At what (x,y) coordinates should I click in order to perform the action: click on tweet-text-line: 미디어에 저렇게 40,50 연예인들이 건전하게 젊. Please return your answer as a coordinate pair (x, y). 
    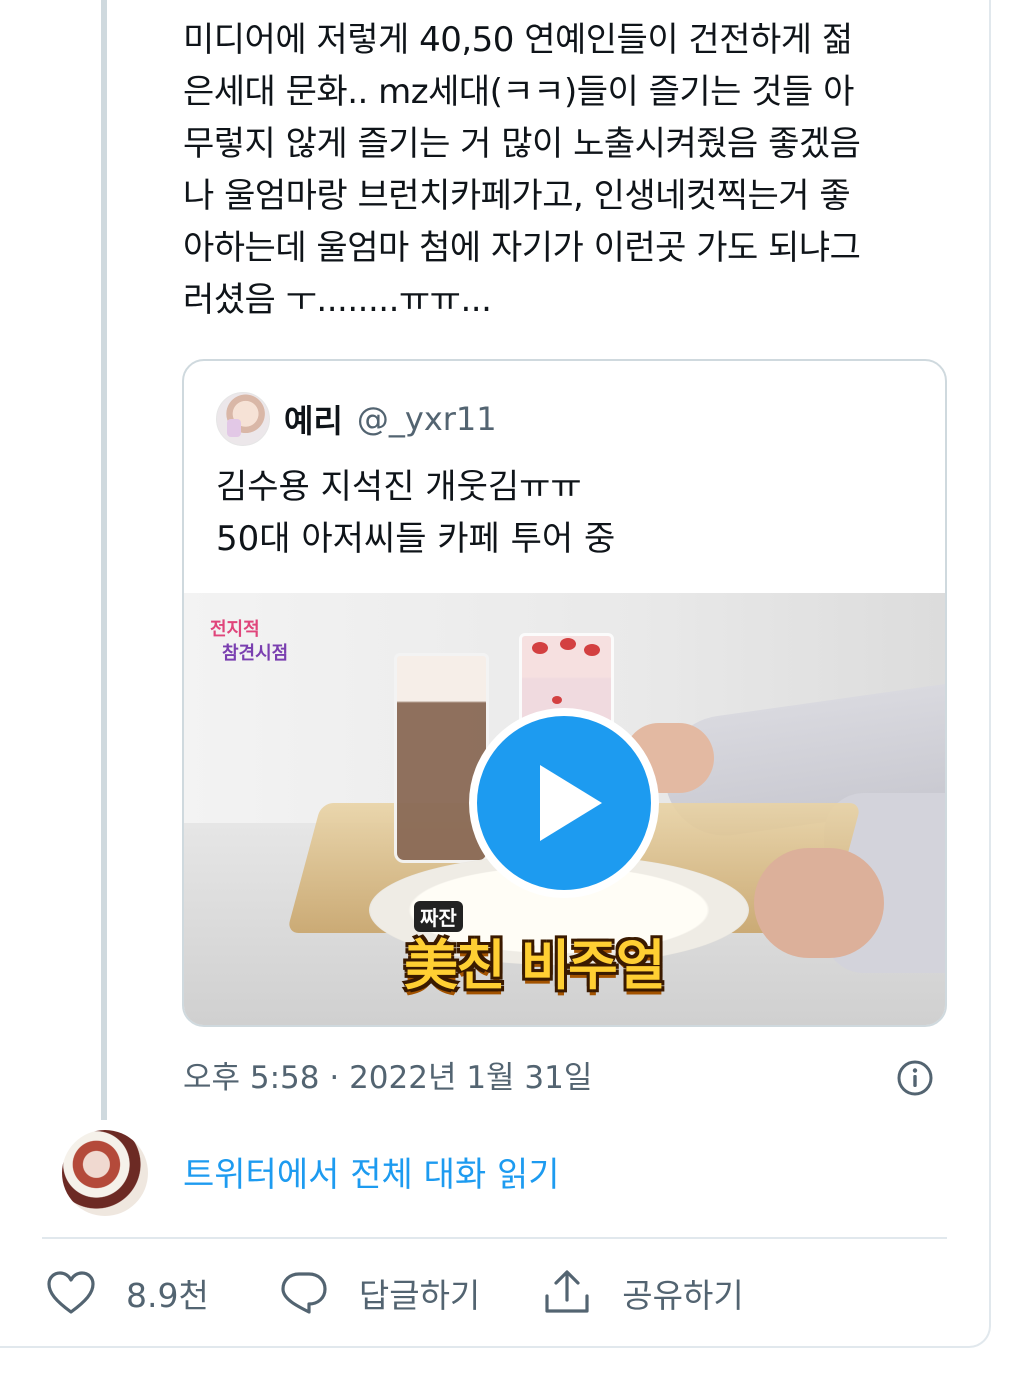
    Looking at the image, I should click on (518, 40).